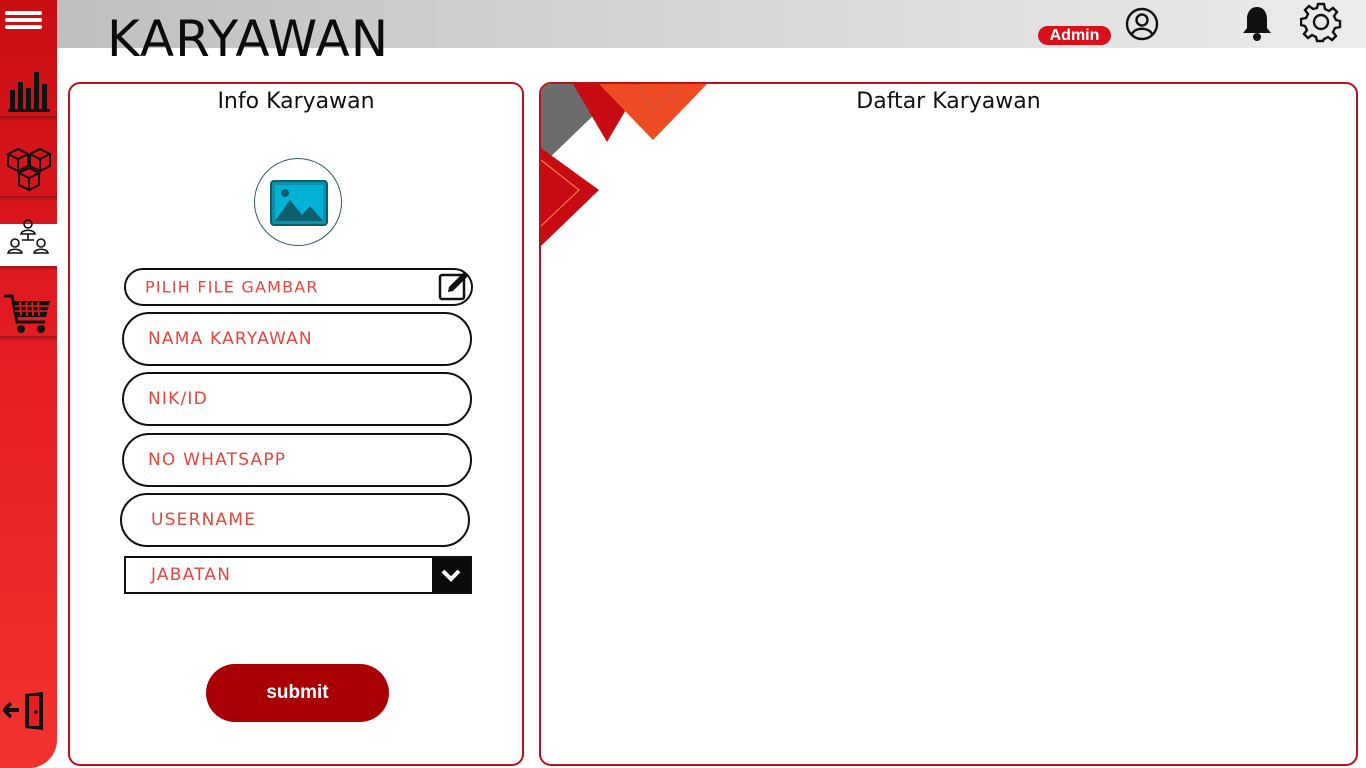 This screenshot has height=768, width=1366. What do you see at coordinates (1320, 23) in the screenshot?
I see `settings-gear-icon` at bounding box center [1320, 23].